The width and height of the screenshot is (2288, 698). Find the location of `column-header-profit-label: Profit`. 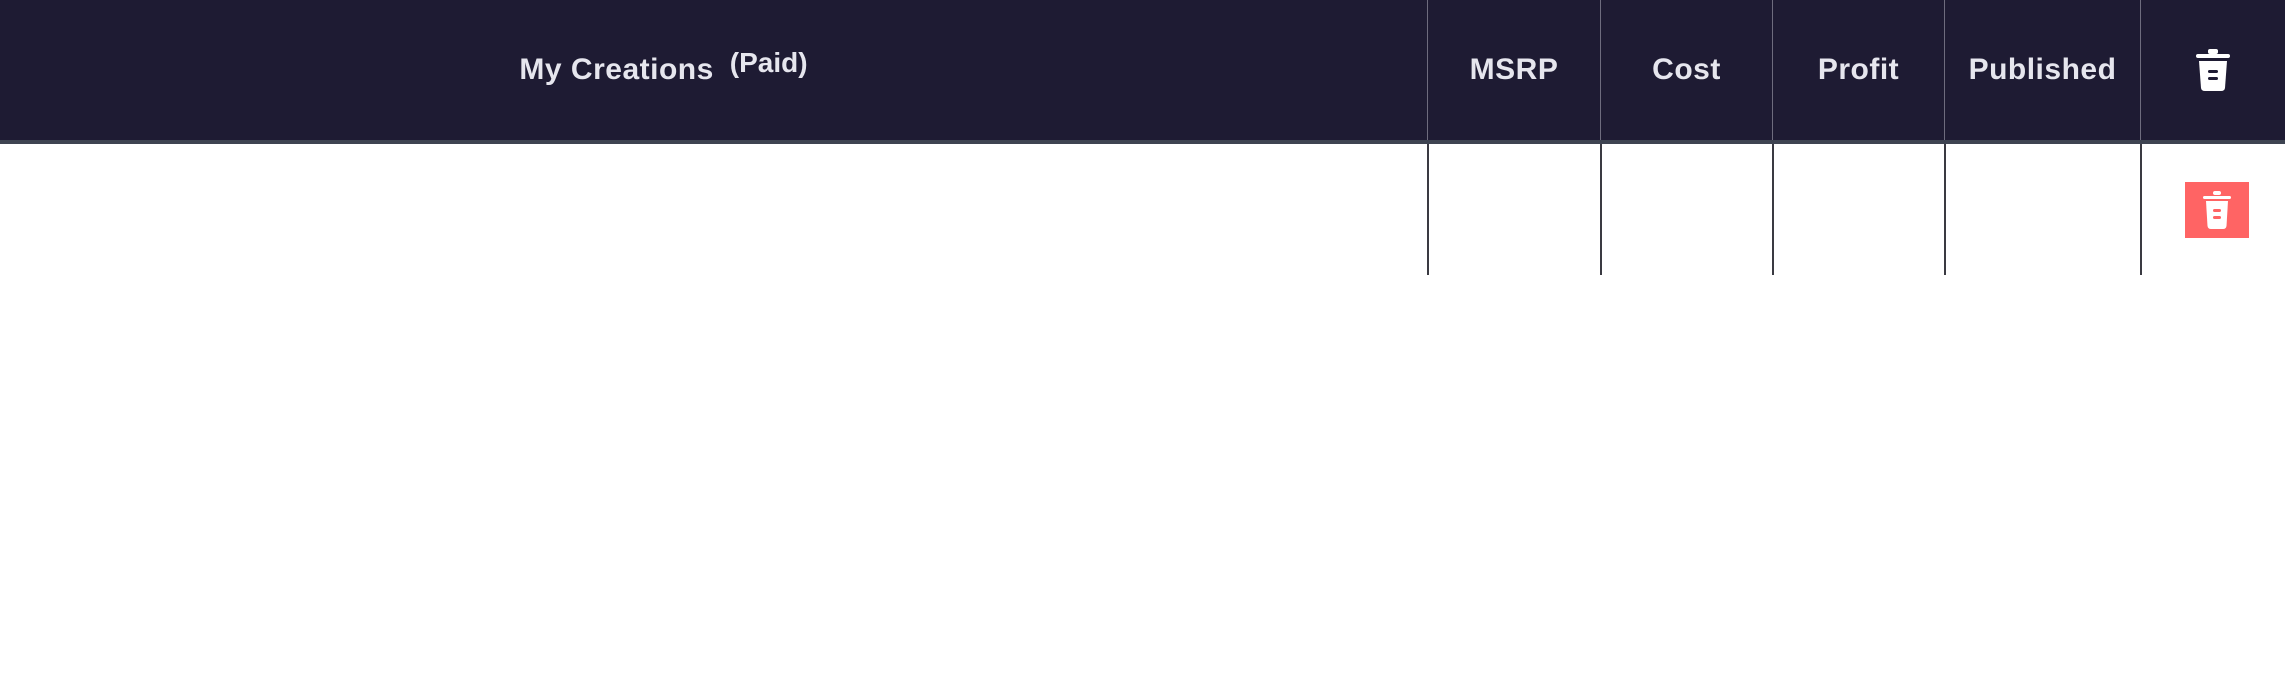

column-header-profit-label: Profit is located at coordinates (1858, 69).